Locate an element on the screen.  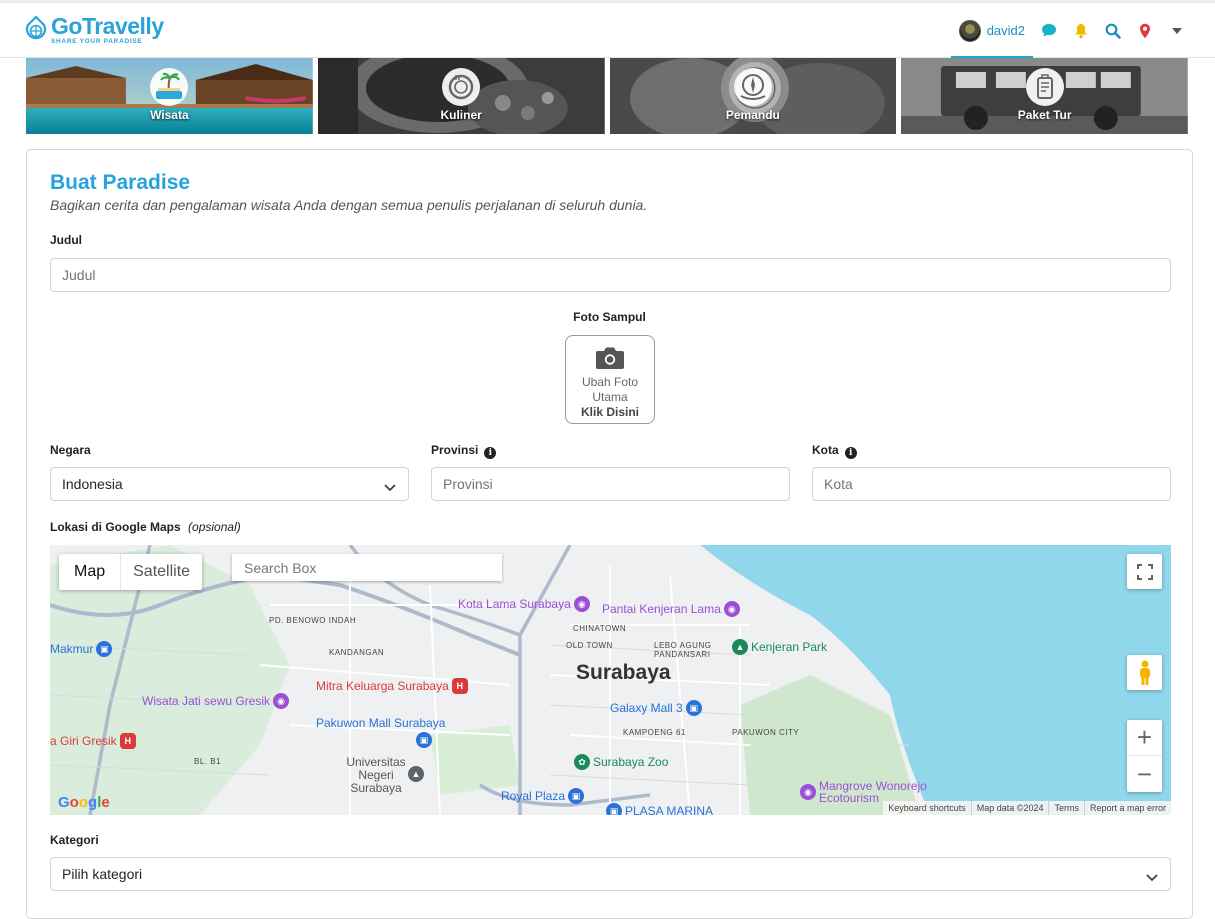
provinsi-label-text: Provinsi is located at coordinates (455, 450).